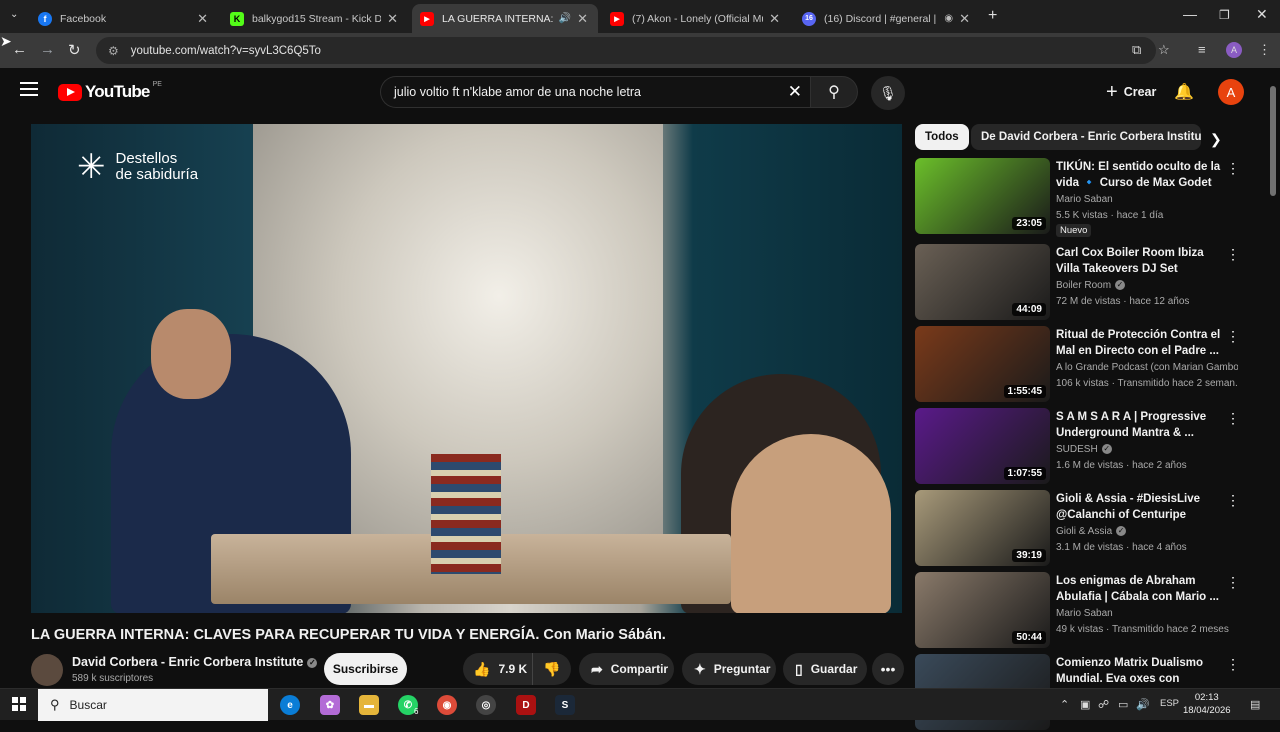  Describe the element at coordinates (1147, 285) in the screenshot. I see `recommendation-channel: Boiler Room ✓` at that location.